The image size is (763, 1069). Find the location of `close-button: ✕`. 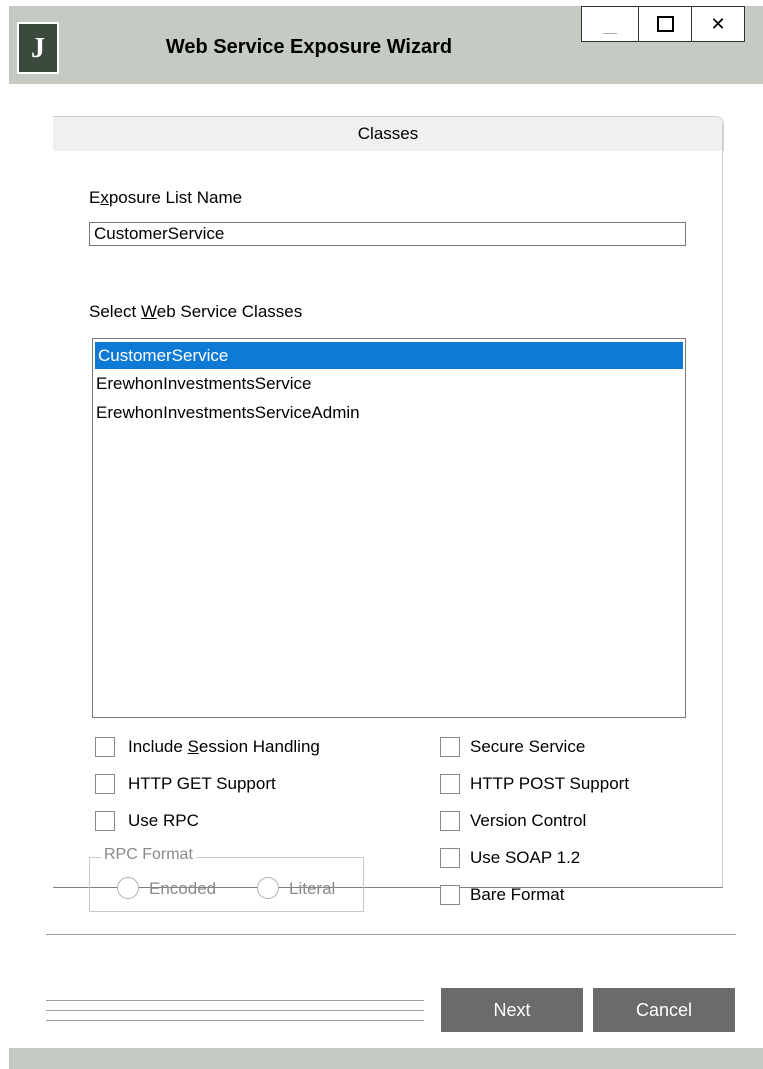

close-button: ✕ is located at coordinates (718, 24).